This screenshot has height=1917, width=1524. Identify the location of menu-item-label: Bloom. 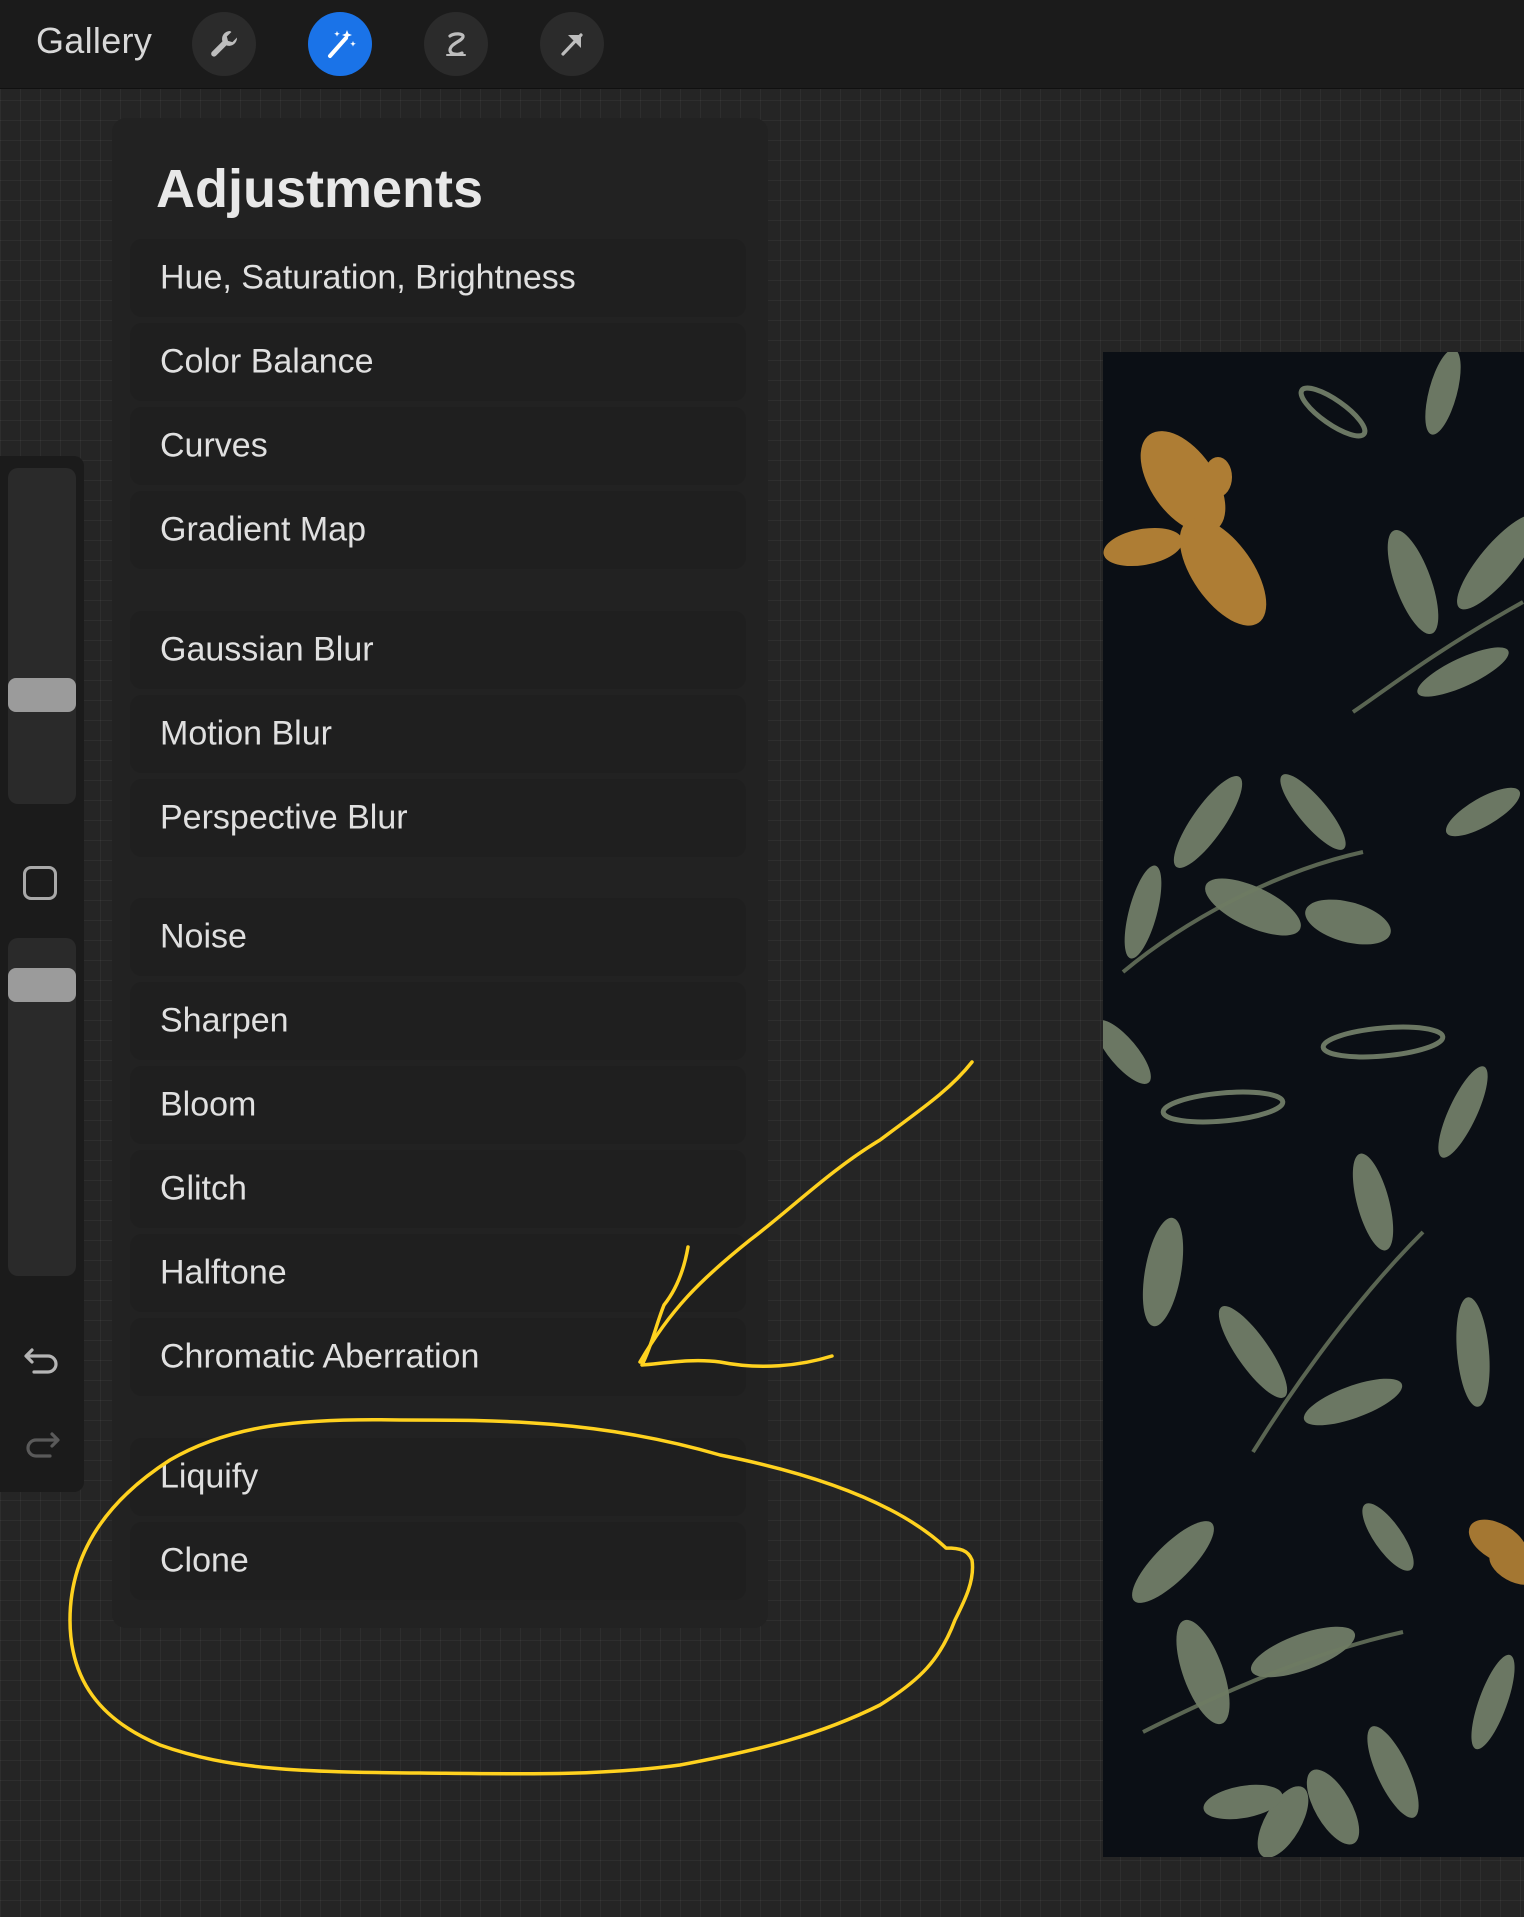
(208, 1104).